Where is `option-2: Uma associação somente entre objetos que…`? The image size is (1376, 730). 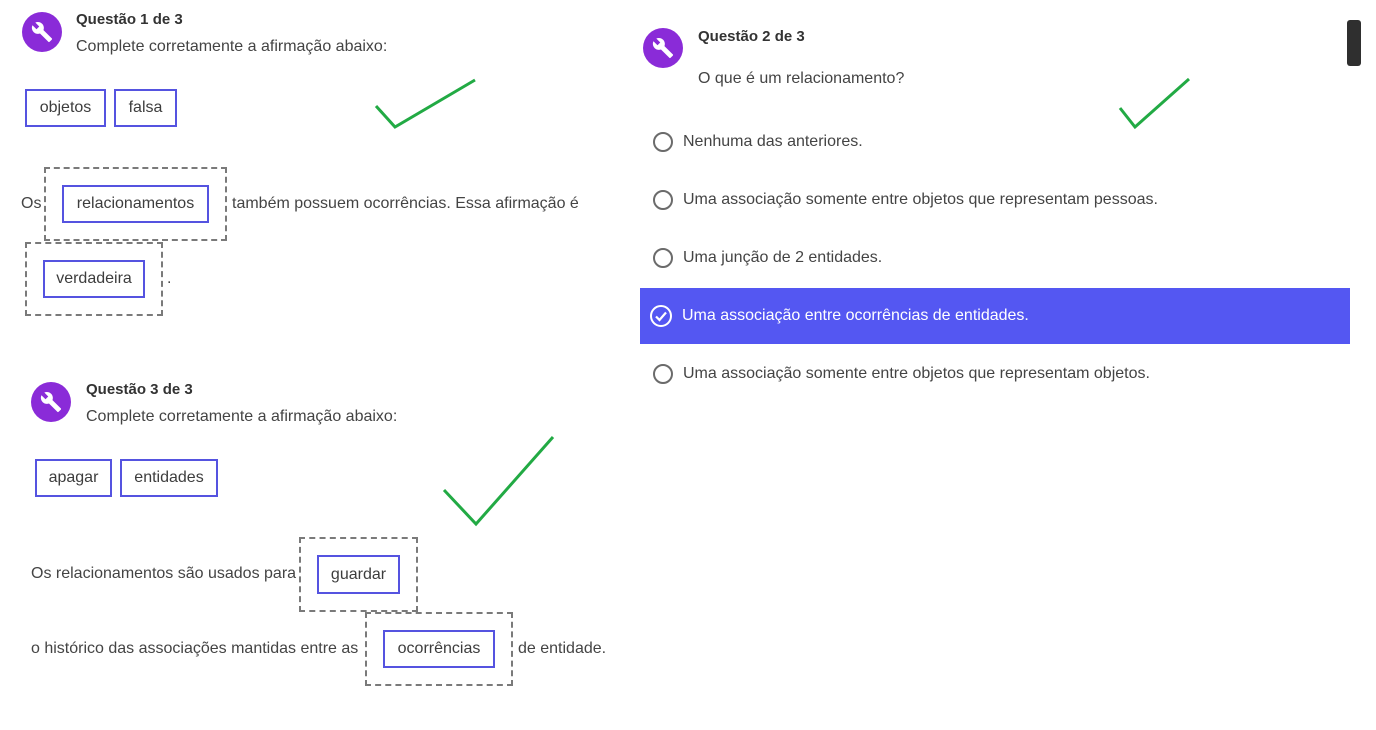 option-2: Uma associação somente entre objetos que… is located at coordinates (995, 200).